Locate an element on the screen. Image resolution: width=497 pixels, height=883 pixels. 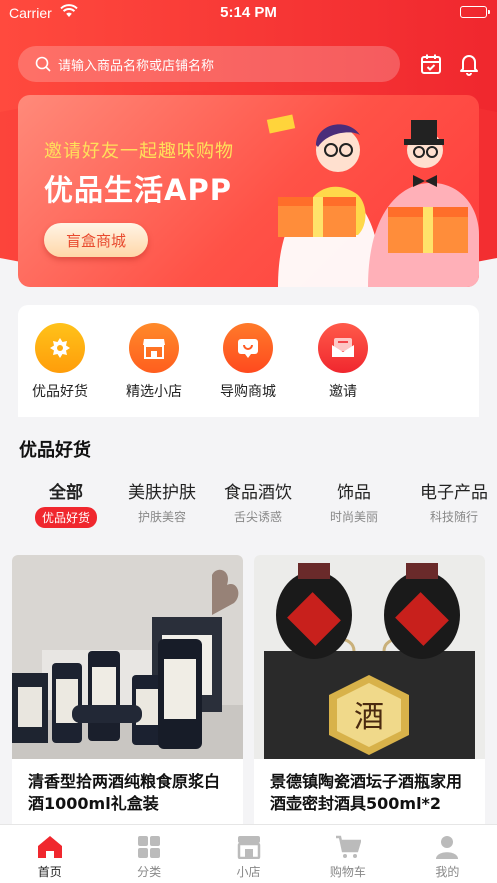
tab-skincare: 美肤护肤 护肤美容 is located at coordinates (162, 501).